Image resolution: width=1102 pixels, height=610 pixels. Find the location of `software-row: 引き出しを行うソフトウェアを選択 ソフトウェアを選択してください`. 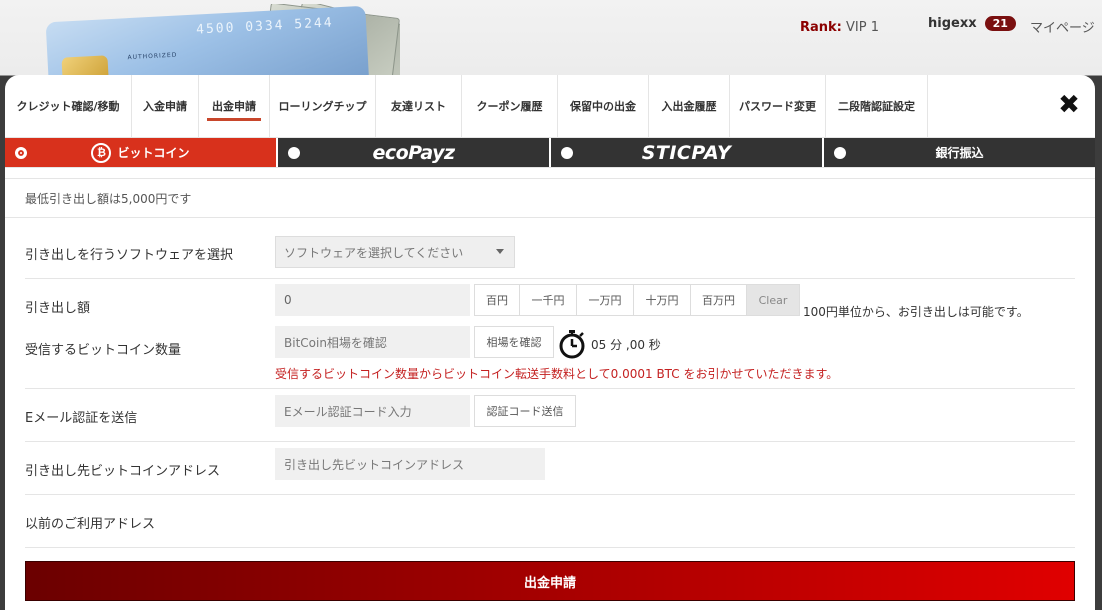

software-row: 引き出しを行うソフトウェアを選択 ソフトウェアを選択してください is located at coordinates (550, 248).